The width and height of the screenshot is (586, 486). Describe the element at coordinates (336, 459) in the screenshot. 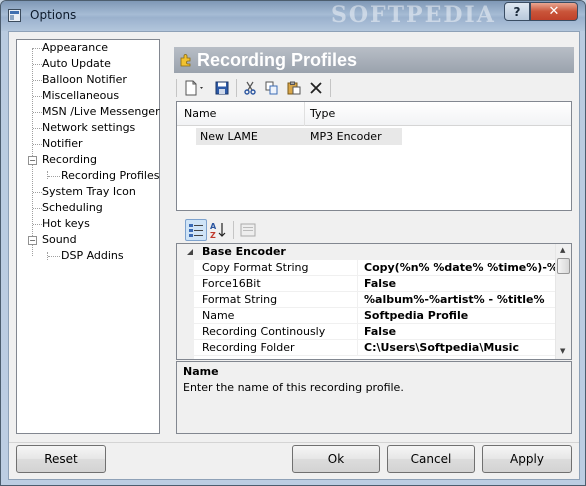

I see `ok-button: Ok` at that location.